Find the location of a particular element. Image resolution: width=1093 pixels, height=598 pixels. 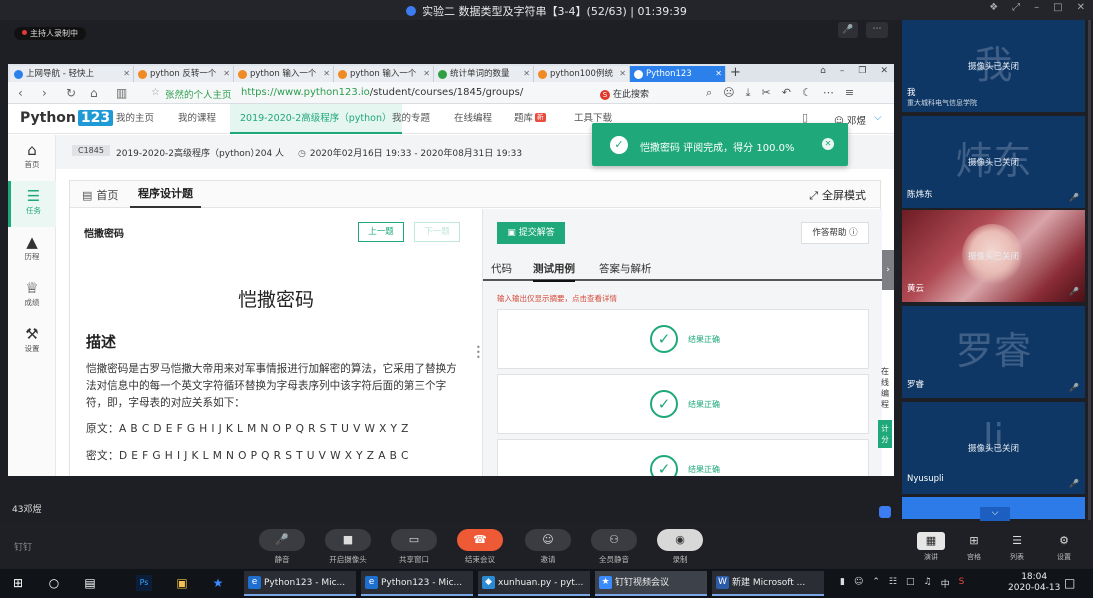

reload-icon: ↻ is located at coordinates (71, 93).